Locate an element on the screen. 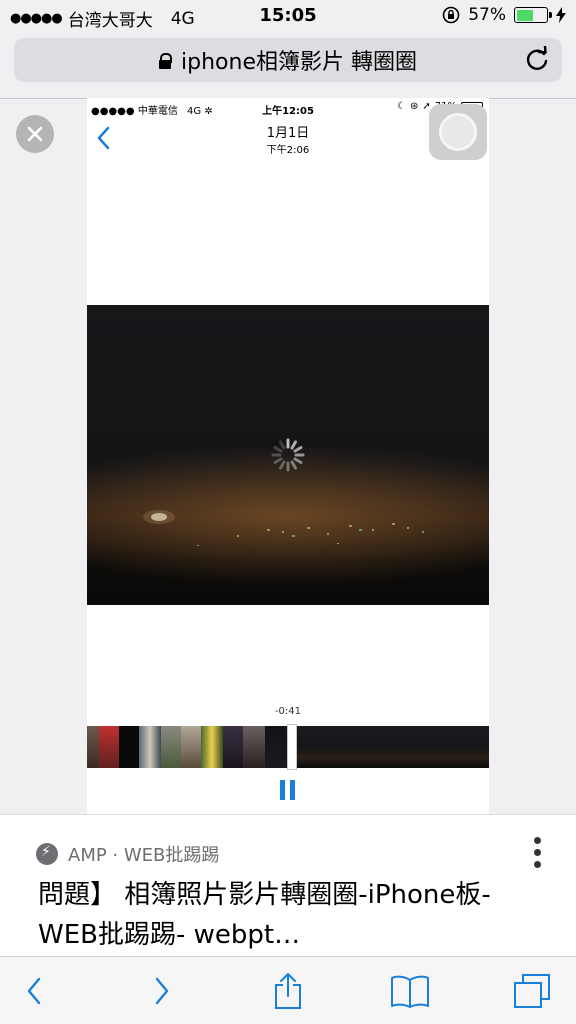 This screenshot has height=1024, width=576. book-icon is located at coordinates (410, 991).